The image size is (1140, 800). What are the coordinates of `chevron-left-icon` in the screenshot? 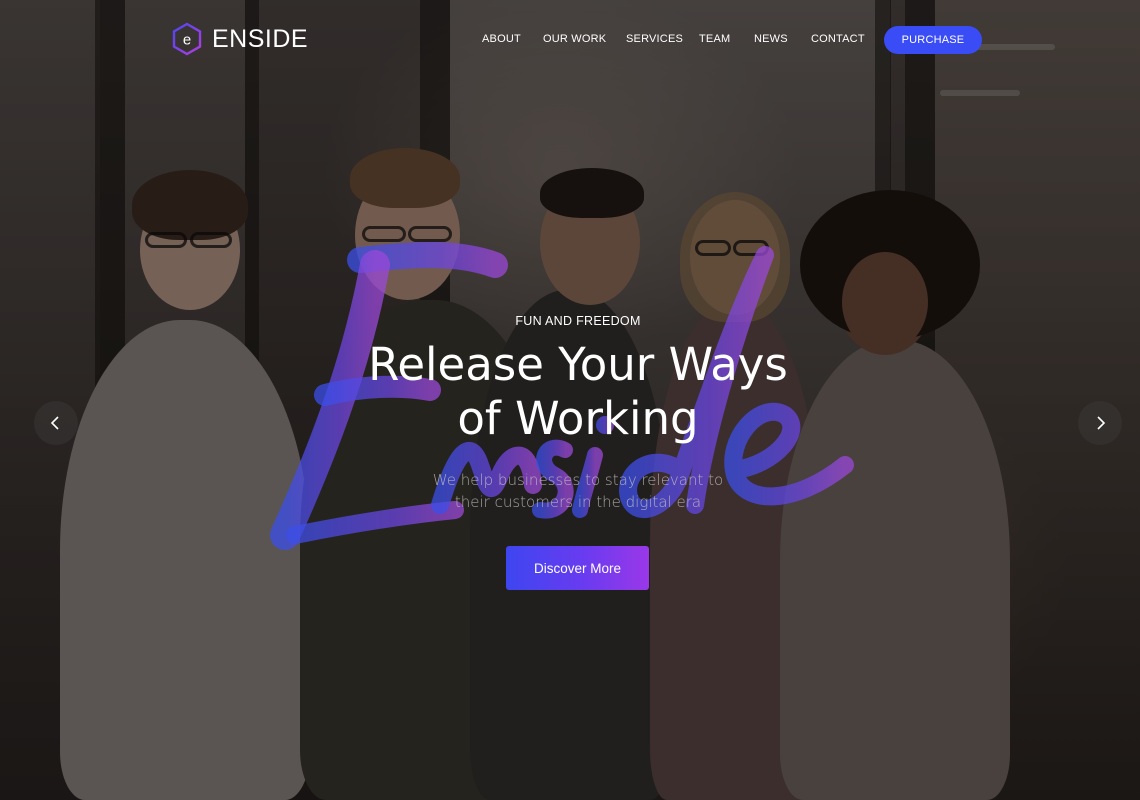 It's located at (54, 423).